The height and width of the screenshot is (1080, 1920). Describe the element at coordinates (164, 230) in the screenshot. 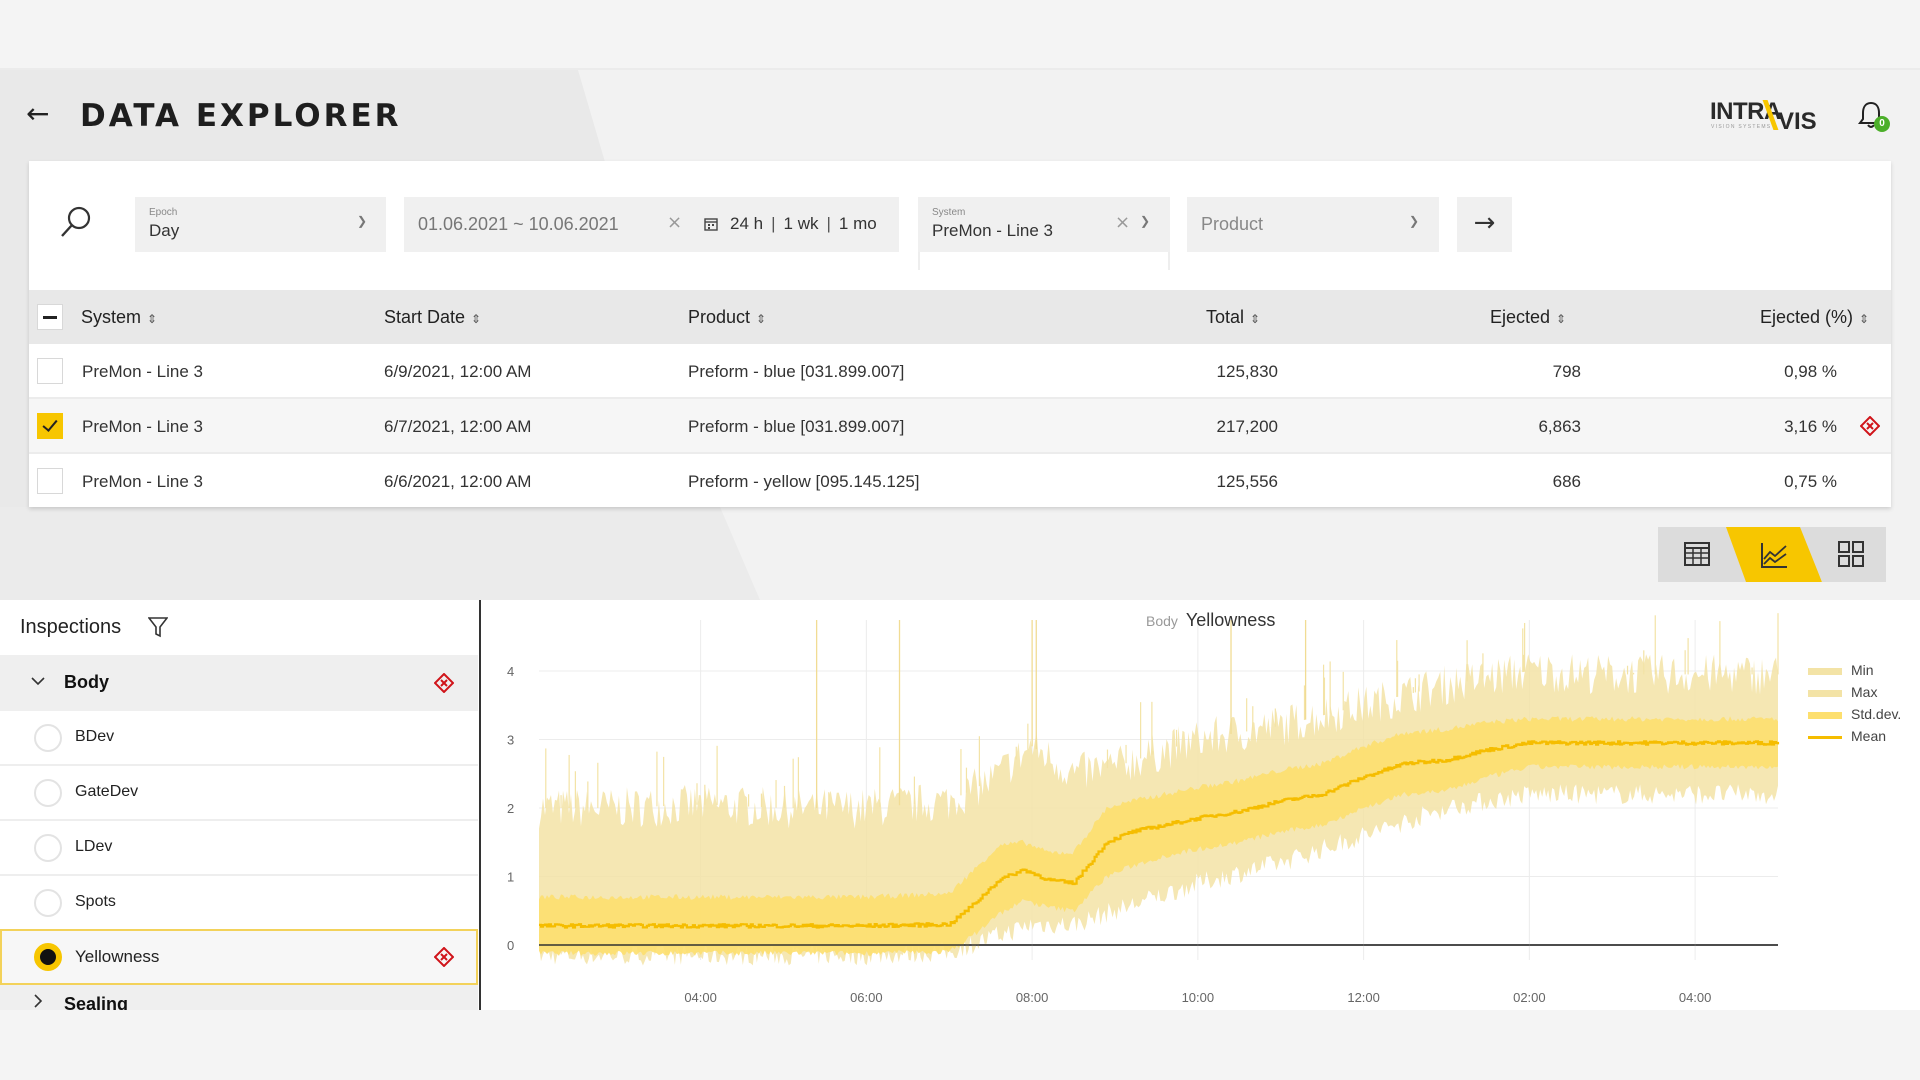

I see `epoch-value: Day` at that location.